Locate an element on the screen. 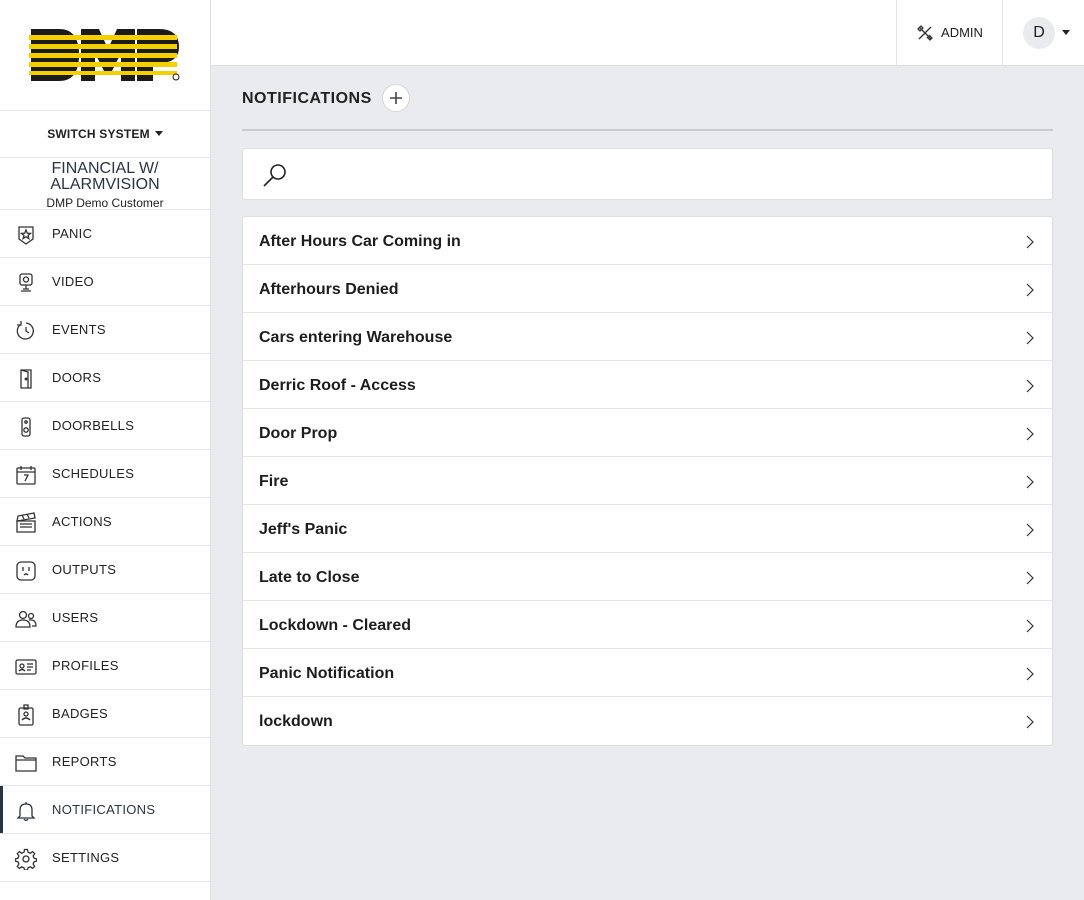  list-item: Panic Notification is located at coordinates (647, 673).